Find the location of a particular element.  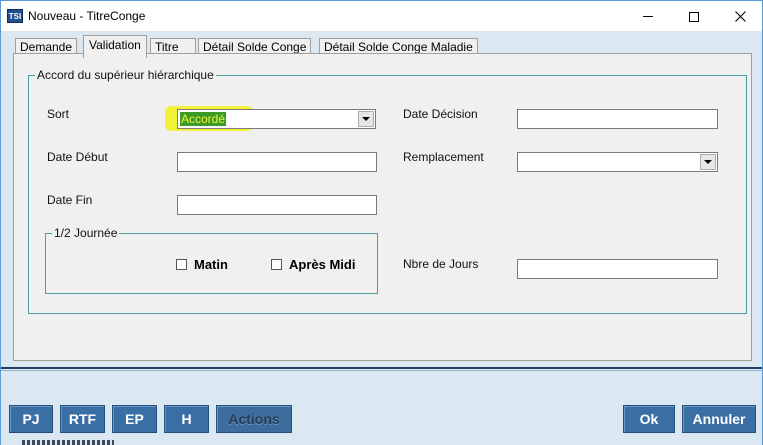

remplacement-label: Remplacement is located at coordinates (443, 157).